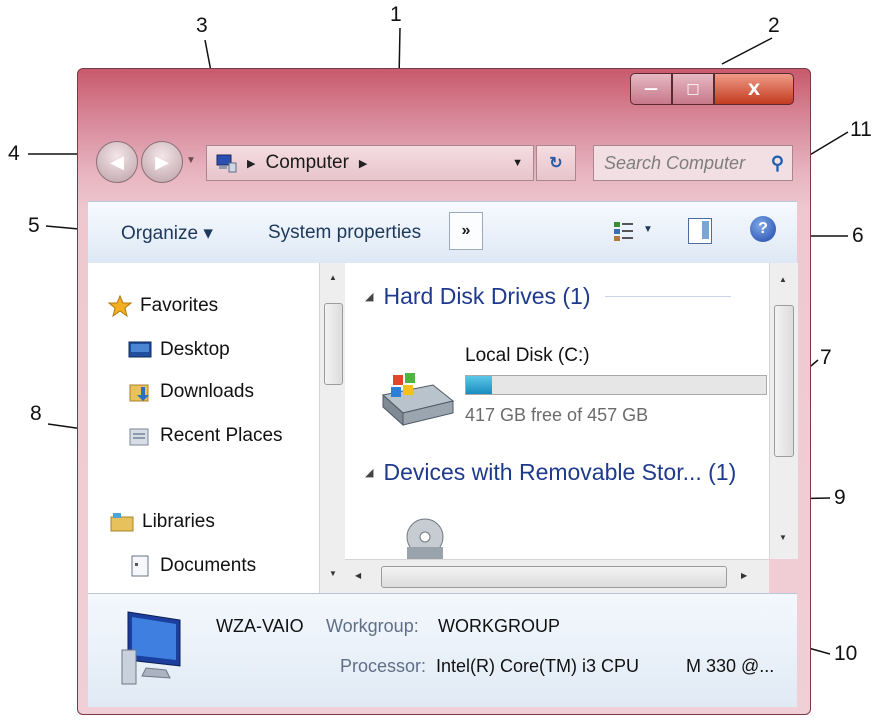 Image resolution: width=874 pixels, height=720 pixels. I want to click on group-header-removable-storage: ◢ Devices with Removable Stor... (1), so click(550, 472).